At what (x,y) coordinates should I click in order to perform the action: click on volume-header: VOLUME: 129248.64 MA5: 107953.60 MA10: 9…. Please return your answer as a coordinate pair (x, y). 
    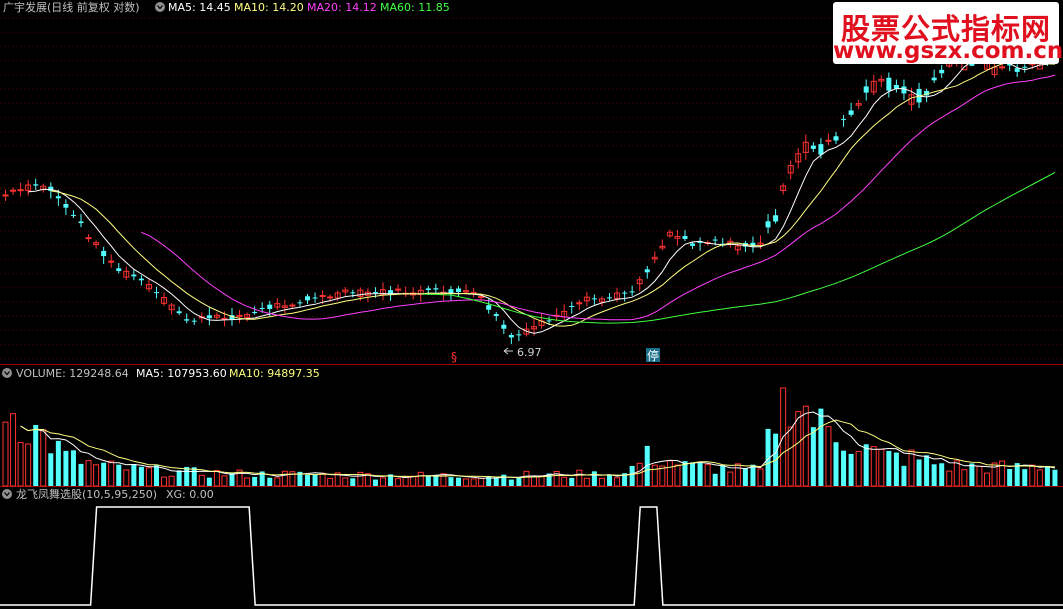
    Looking at the image, I should click on (161, 373).